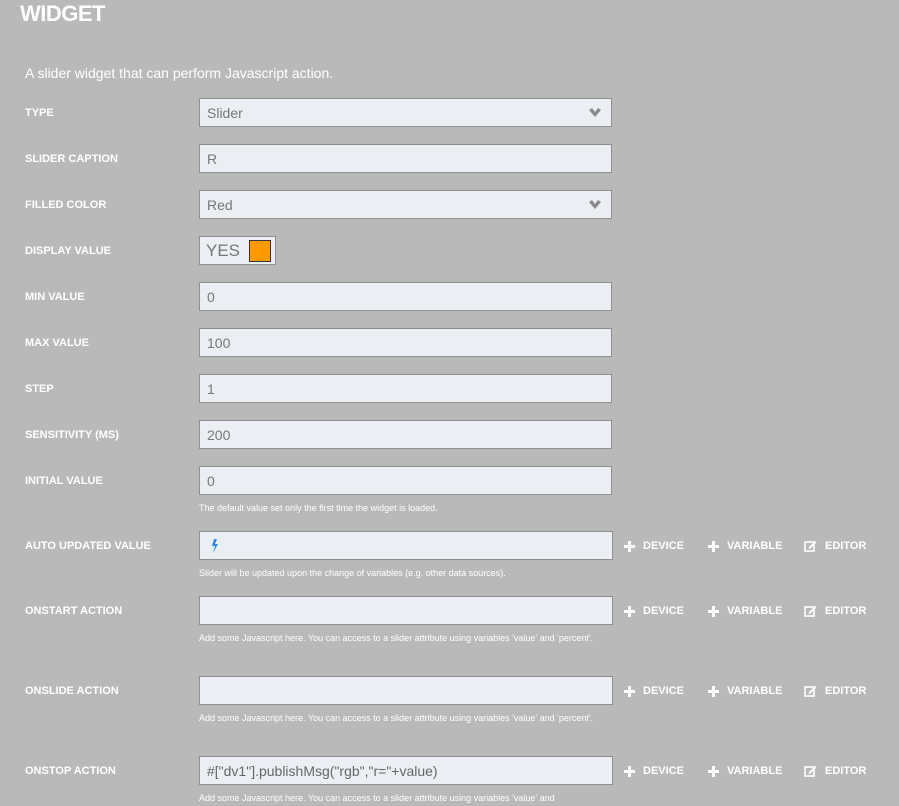  I want to click on type-select: Slider, so click(405, 112).